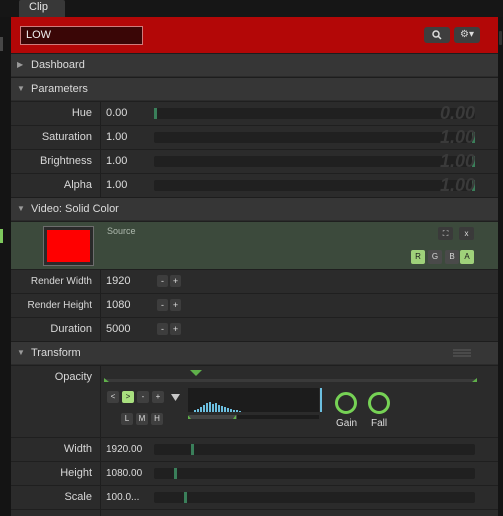  What do you see at coordinates (346, 403) in the screenshot?
I see `gain-knob` at bounding box center [346, 403].